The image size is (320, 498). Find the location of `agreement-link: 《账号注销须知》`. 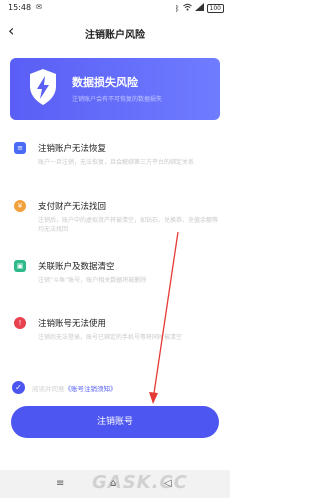

agreement-link: 《账号注销须知》 is located at coordinates (91, 389).